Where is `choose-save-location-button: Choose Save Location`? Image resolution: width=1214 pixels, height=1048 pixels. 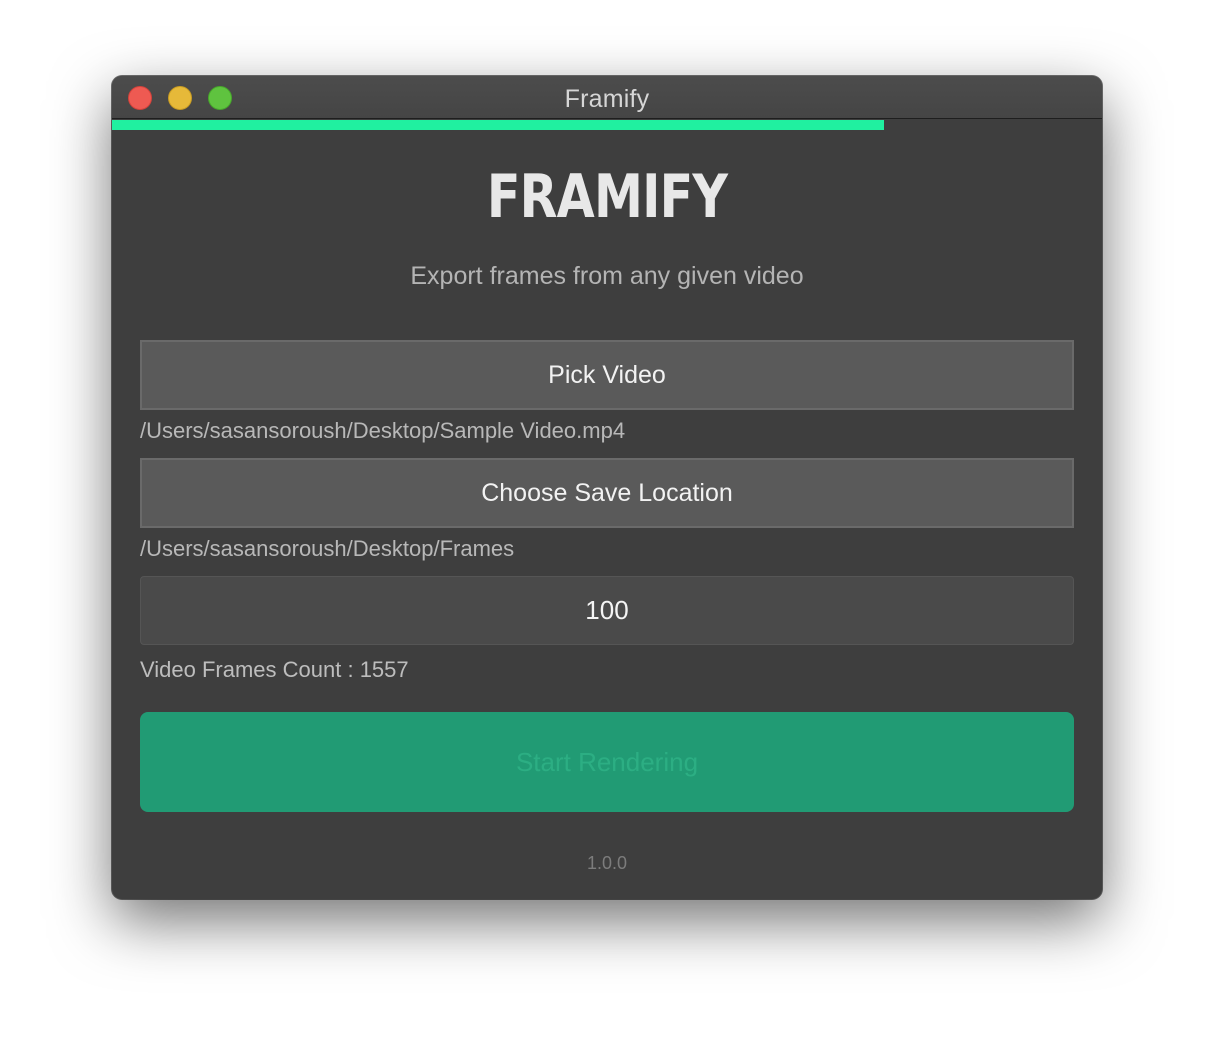
choose-save-location-button: Choose Save Location is located at coordinates (607, 493).